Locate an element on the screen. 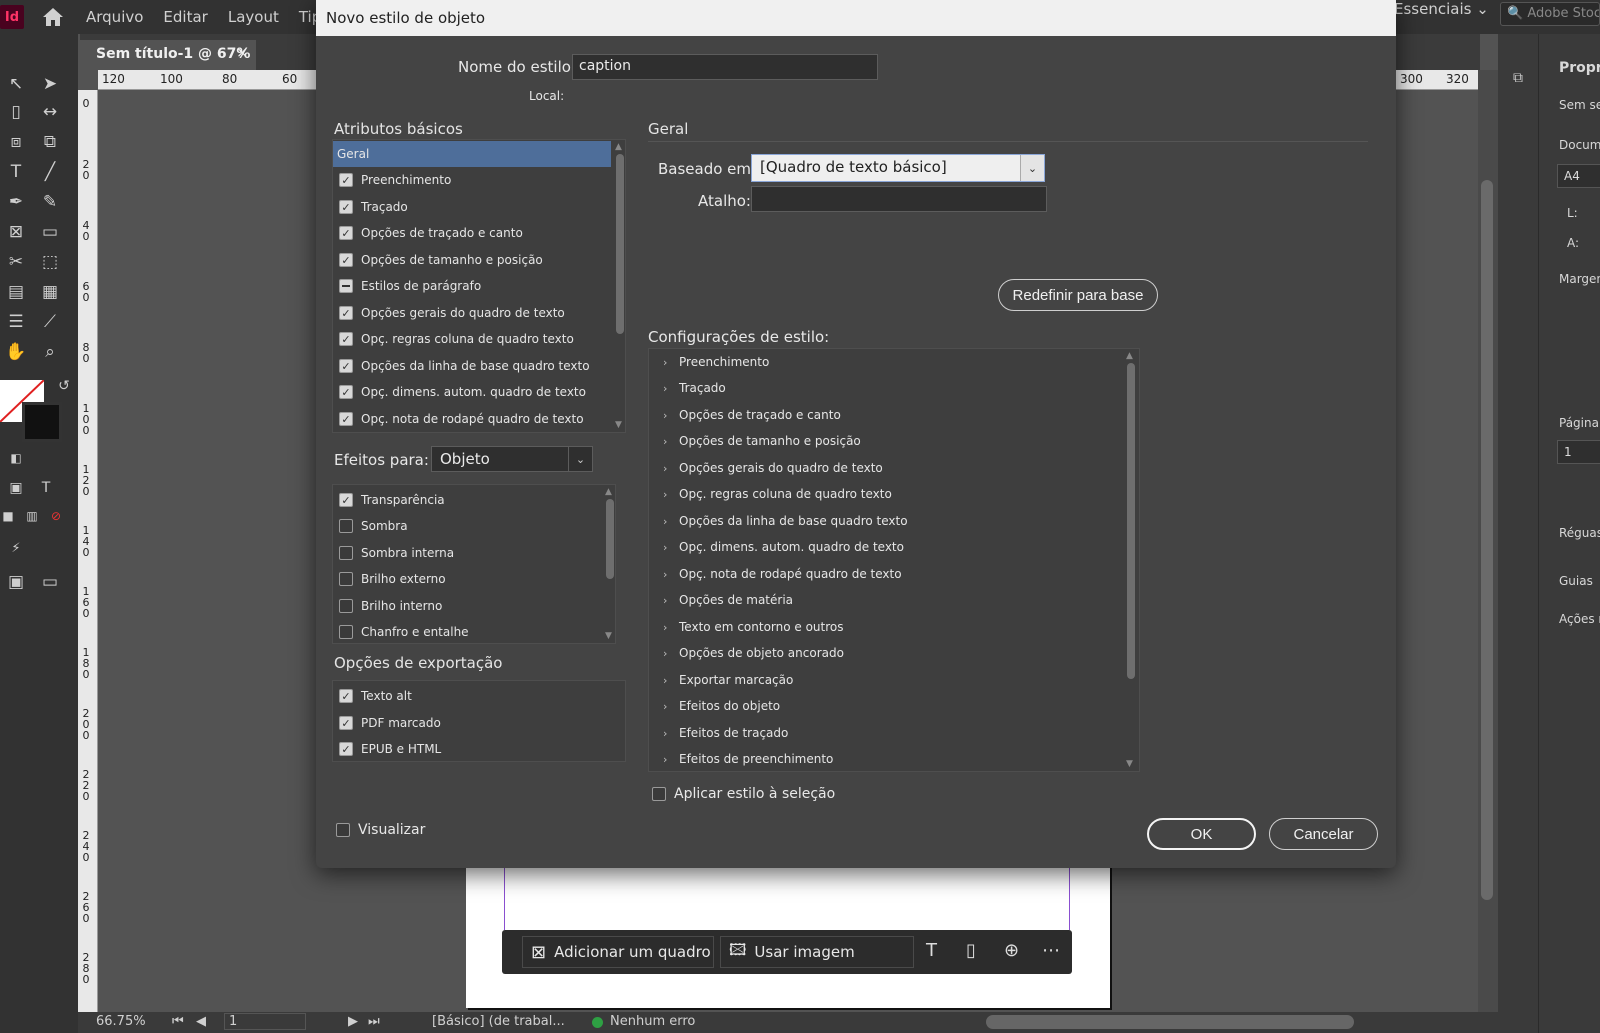 The width and height of the screenshot is (1600, 1033). apply-none-icon: ⊘ is located at coordinates (56, 516).